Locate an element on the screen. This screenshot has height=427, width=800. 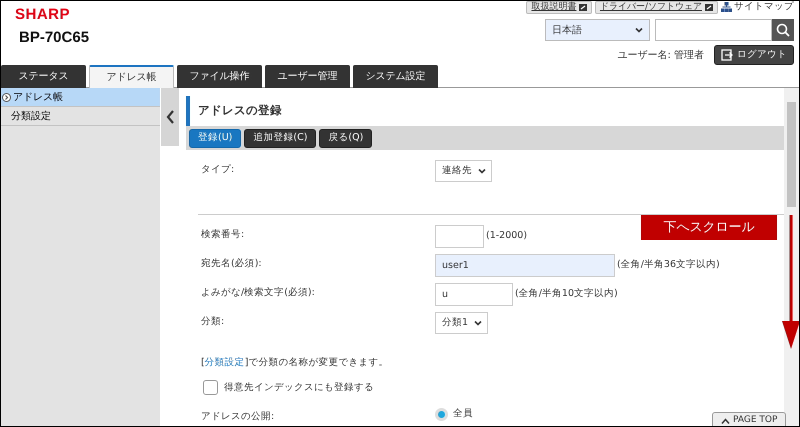
dropdown: 連絡先 is located at coordinates (463, 171).